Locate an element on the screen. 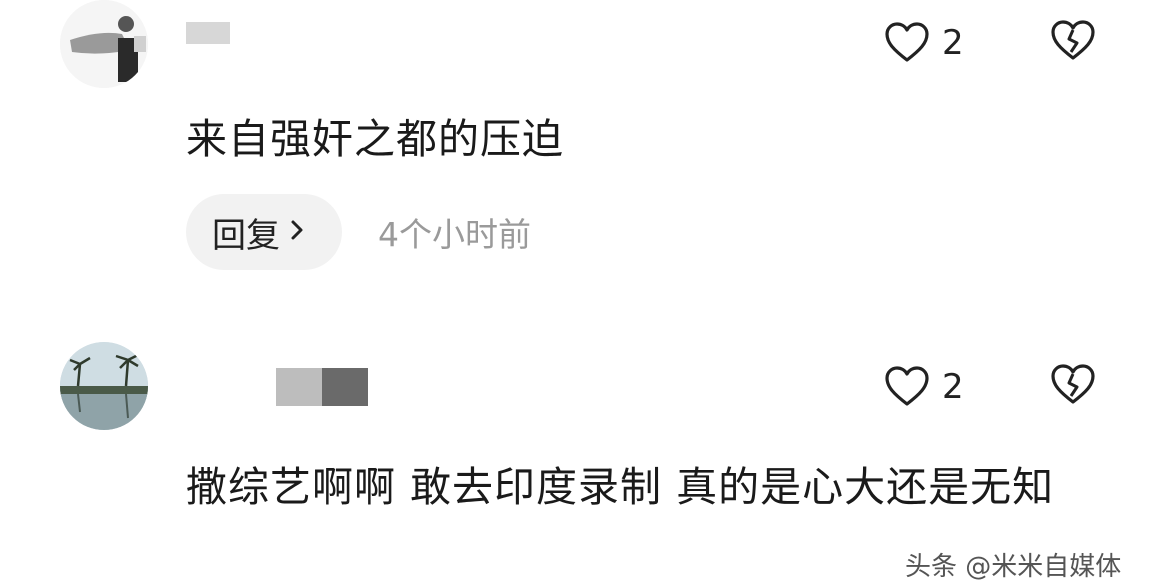  chevron-right-icon is located at coordinates (297, 232).